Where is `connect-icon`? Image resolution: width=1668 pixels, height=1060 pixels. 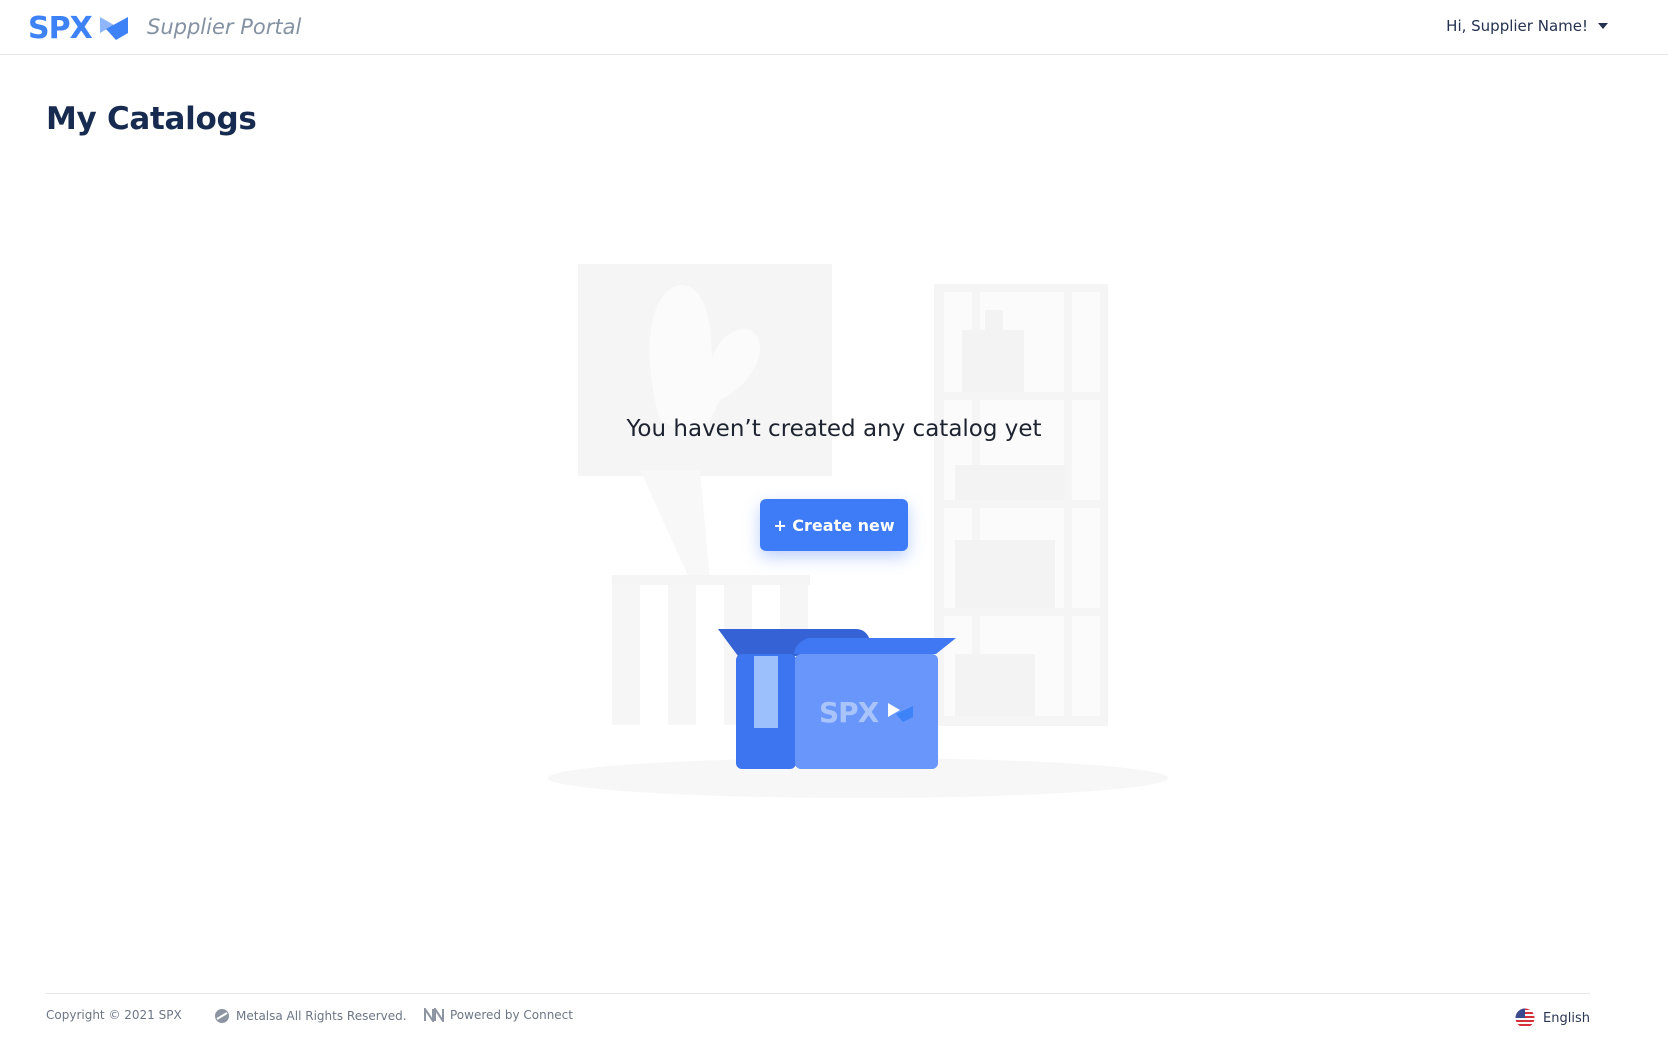
connect-icon is located at coordinates (434, 1015).